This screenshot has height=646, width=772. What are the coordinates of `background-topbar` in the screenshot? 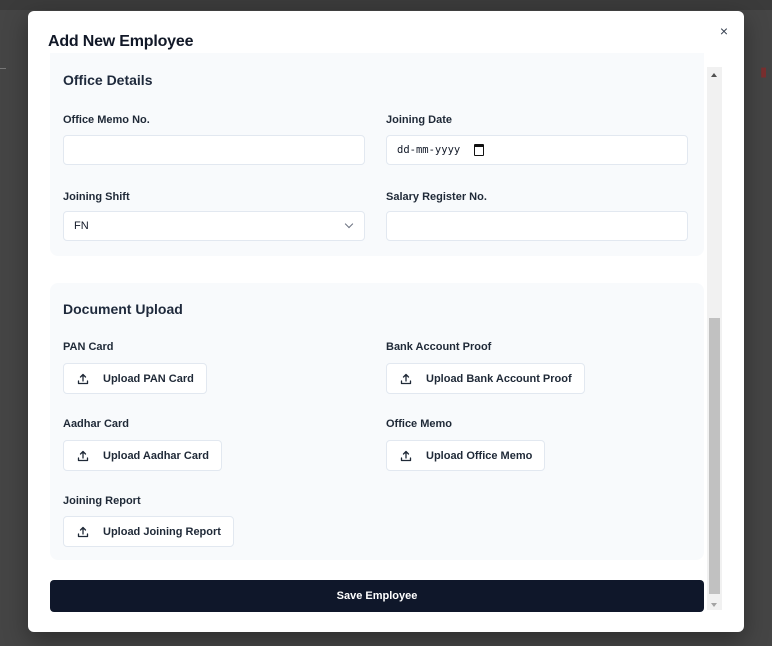 It's located at (386, 5).